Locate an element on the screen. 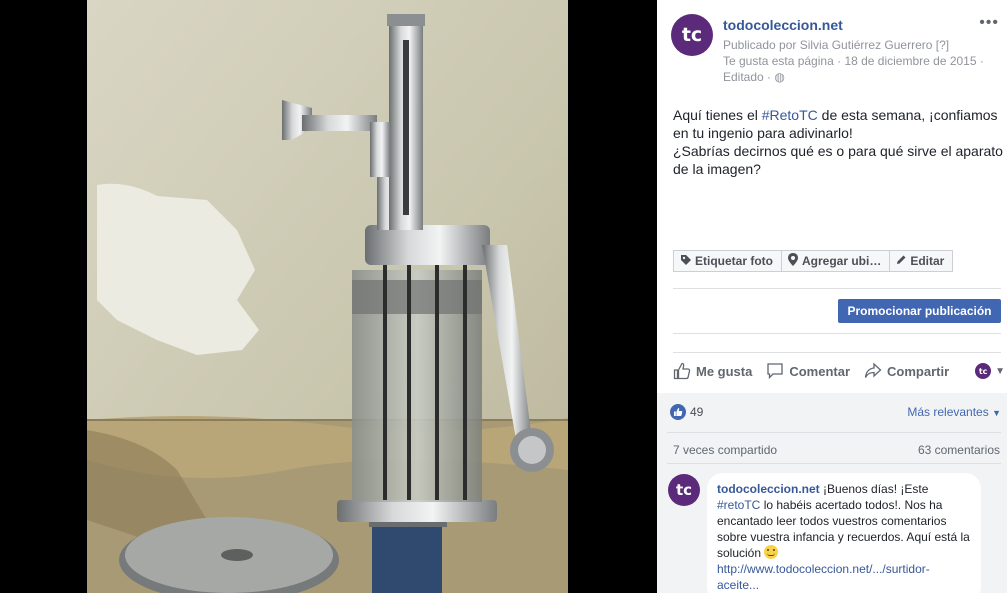  smile-emoji-icon is located at coordinates (771, 552).